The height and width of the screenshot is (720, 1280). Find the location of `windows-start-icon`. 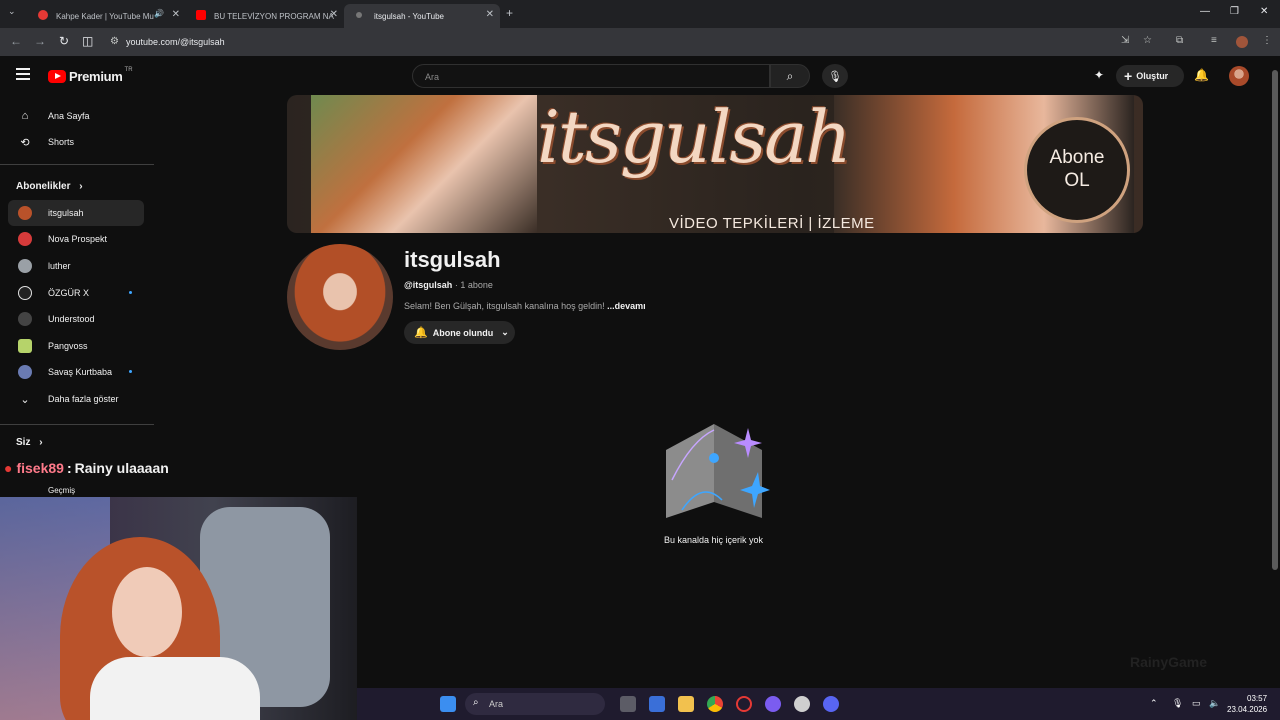

windows-start-icon is located at coordinates (448, 704).